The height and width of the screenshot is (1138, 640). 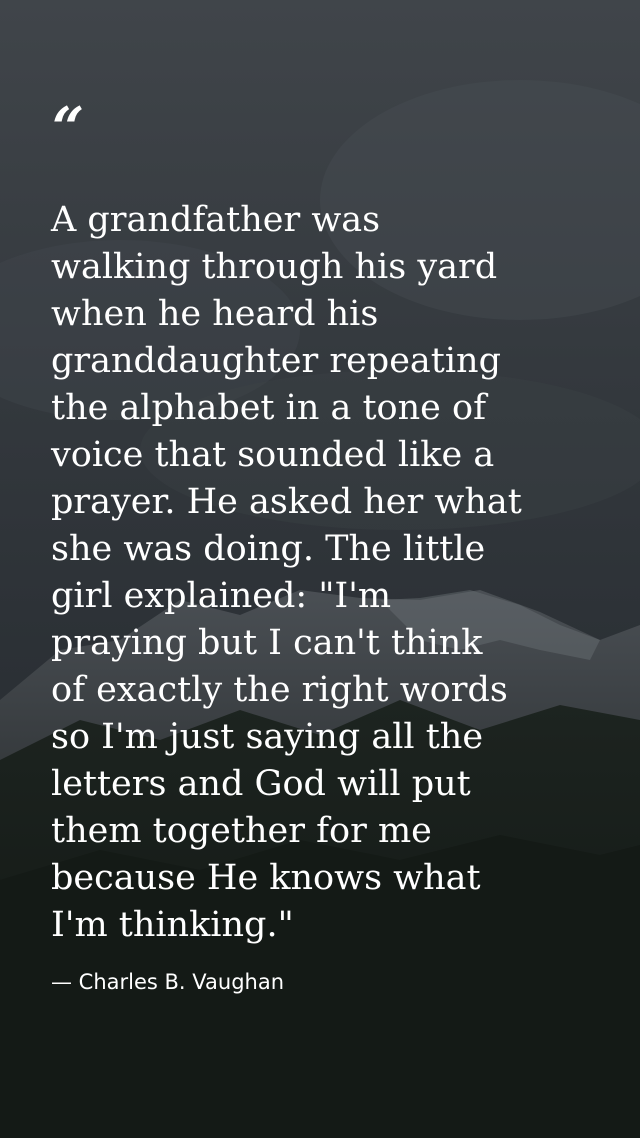 I want to click on quote-author: — Charles B. Vaughan, so click(x=168, y=982).